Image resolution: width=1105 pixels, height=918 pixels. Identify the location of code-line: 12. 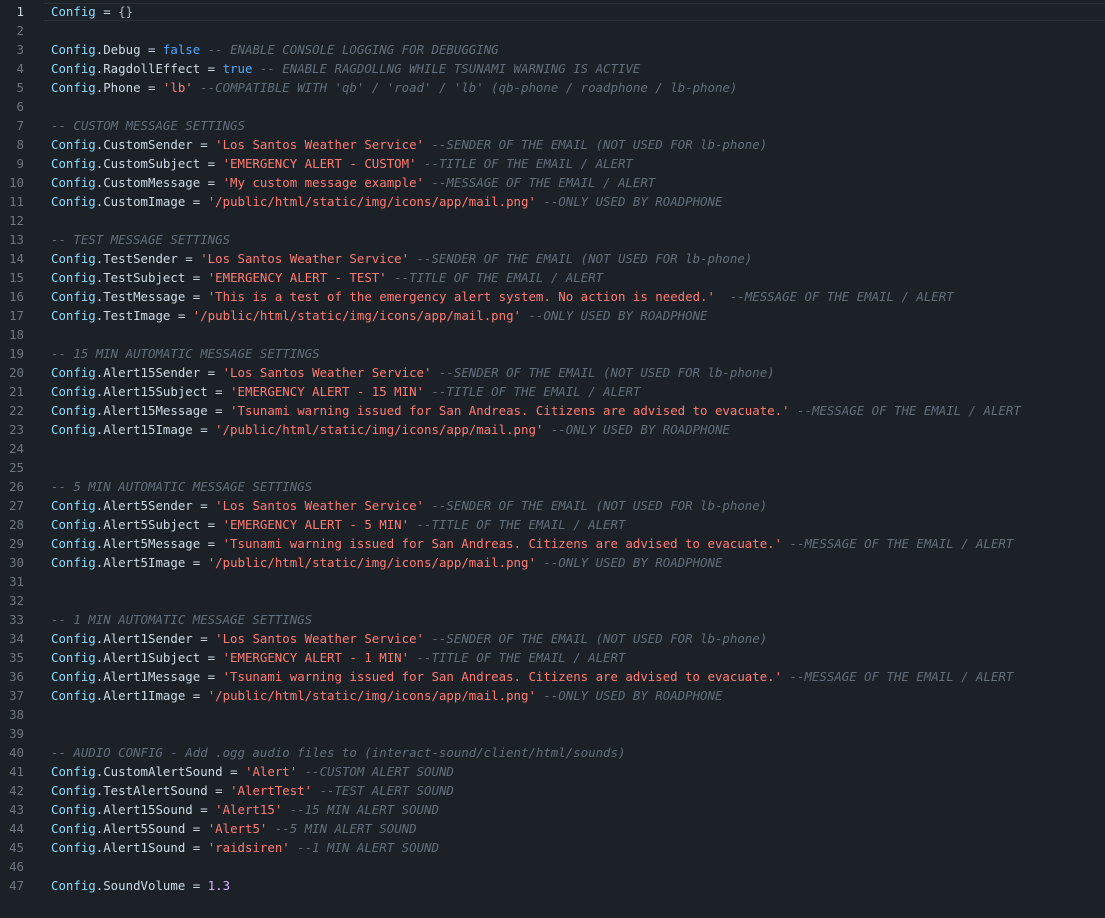
(552, 220).